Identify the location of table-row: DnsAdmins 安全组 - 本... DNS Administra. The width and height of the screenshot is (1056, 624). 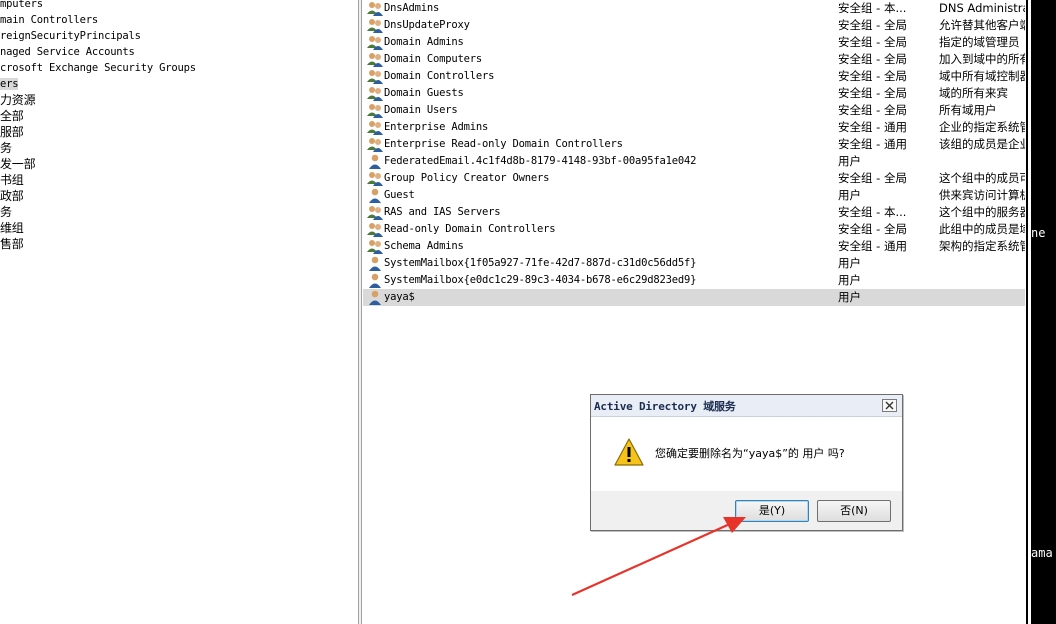
(694, 8).